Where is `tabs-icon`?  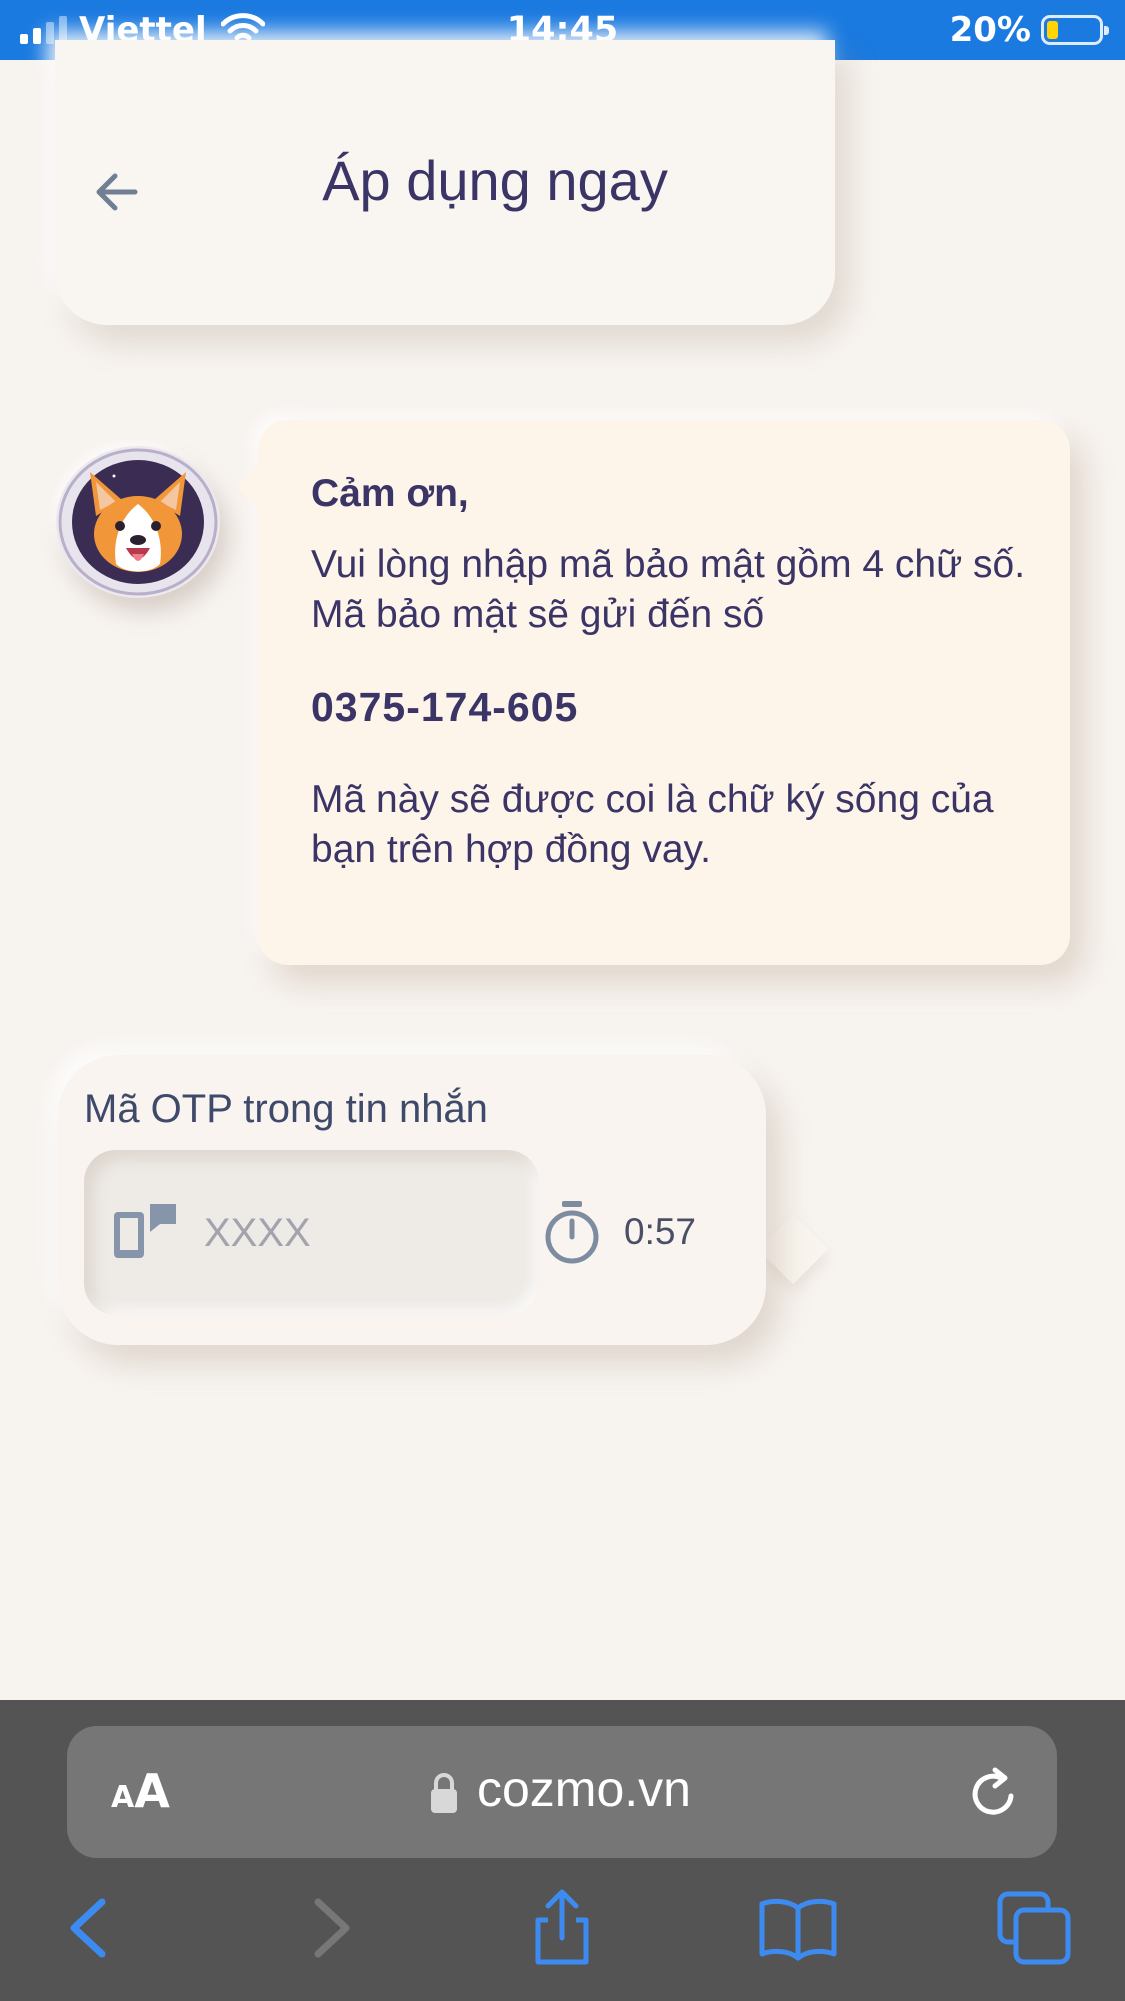
tabs-icon is located at coordinates (1034, 1928).